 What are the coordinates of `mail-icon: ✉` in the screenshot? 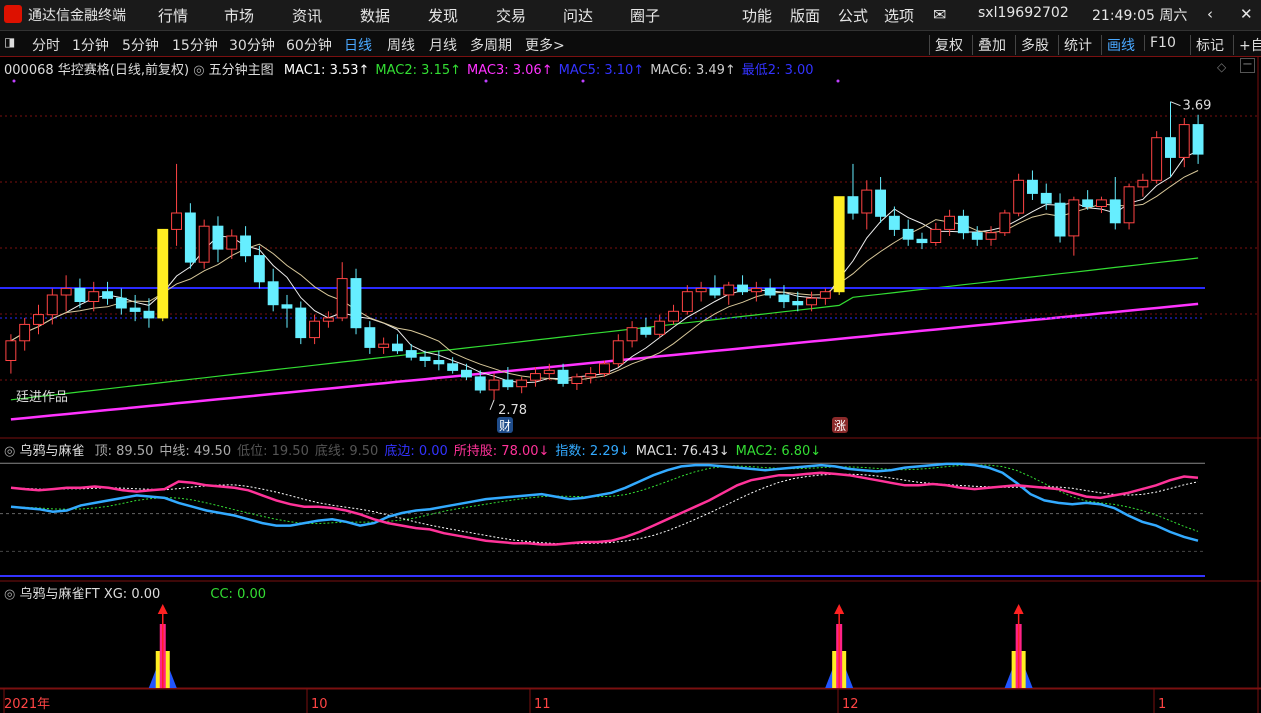 It's located at (939, 14).